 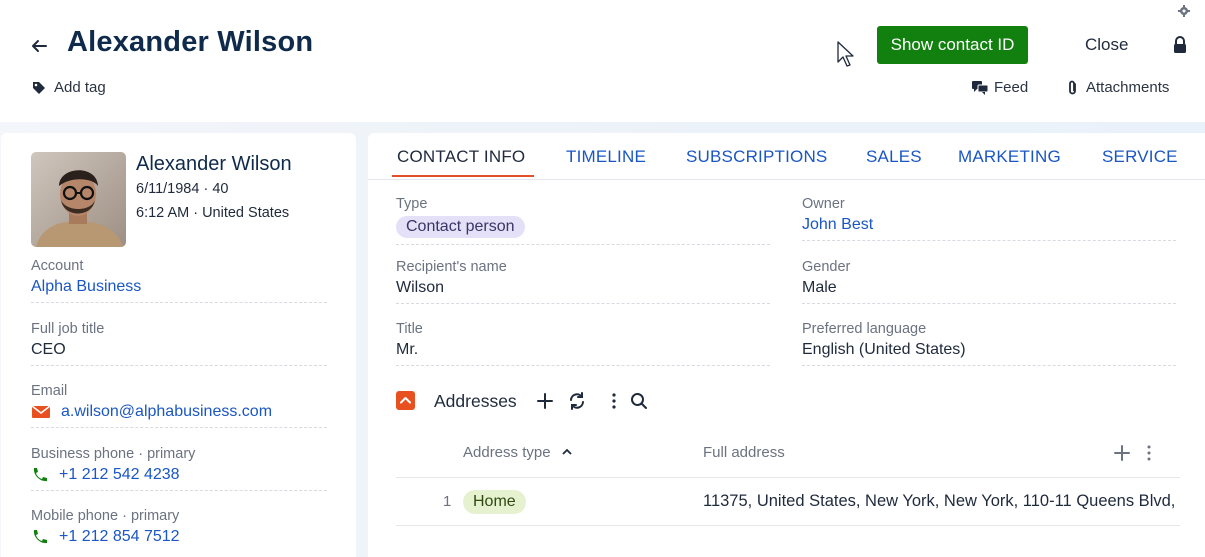 I want to click on feed-label: Feed, so click(x=1011, y=87).